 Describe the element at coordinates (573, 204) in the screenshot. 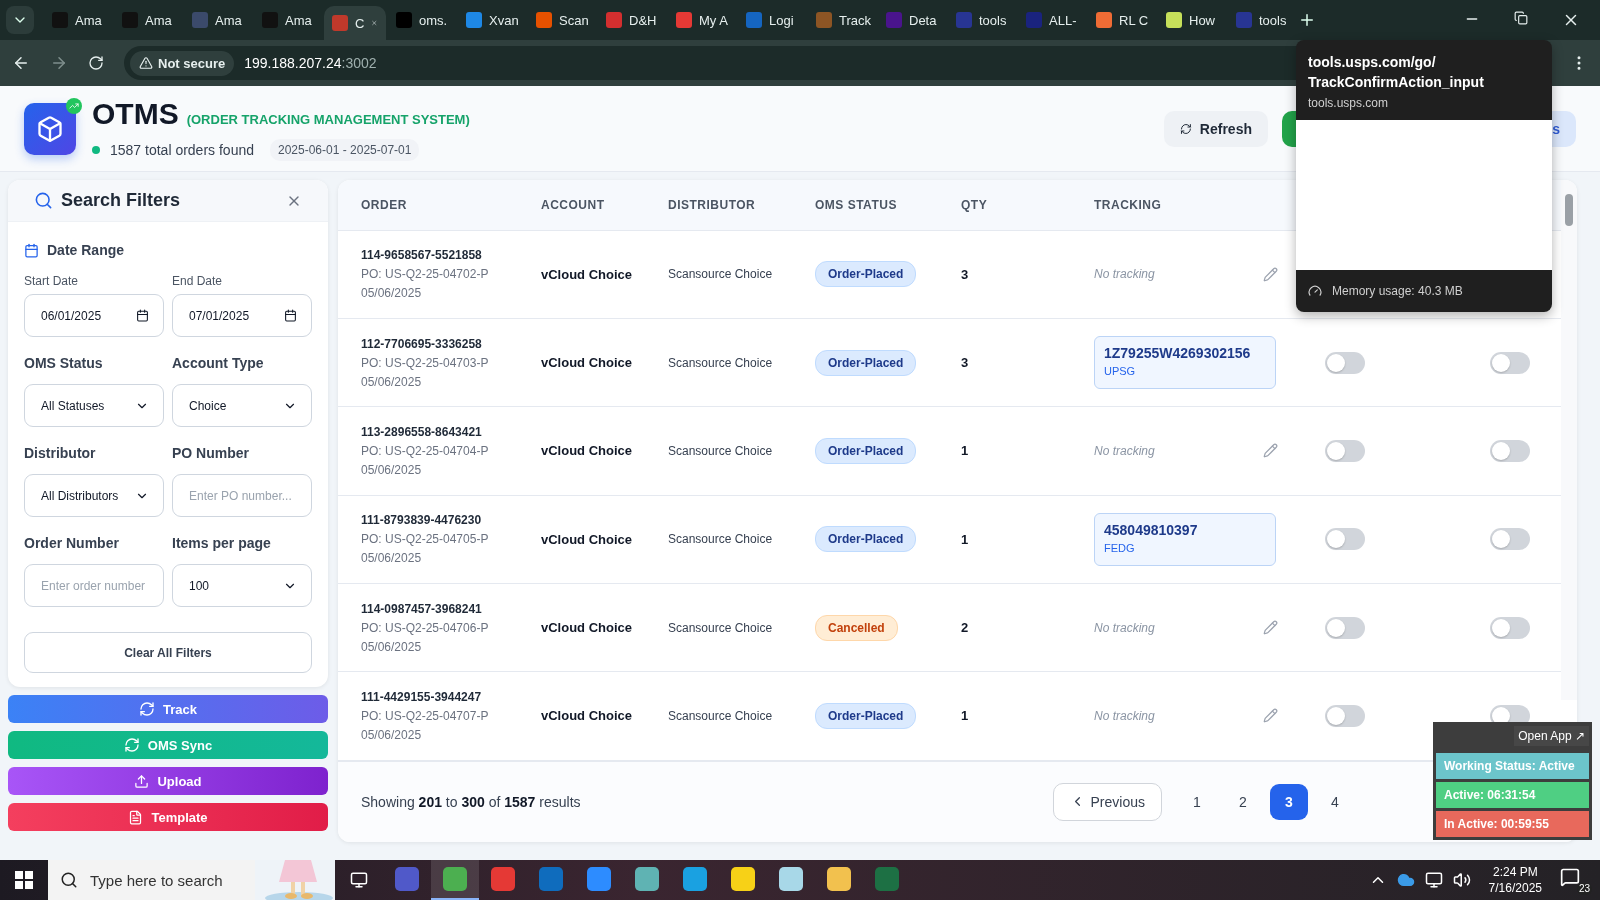

I see `column-header: ACCOUNT` at that location.